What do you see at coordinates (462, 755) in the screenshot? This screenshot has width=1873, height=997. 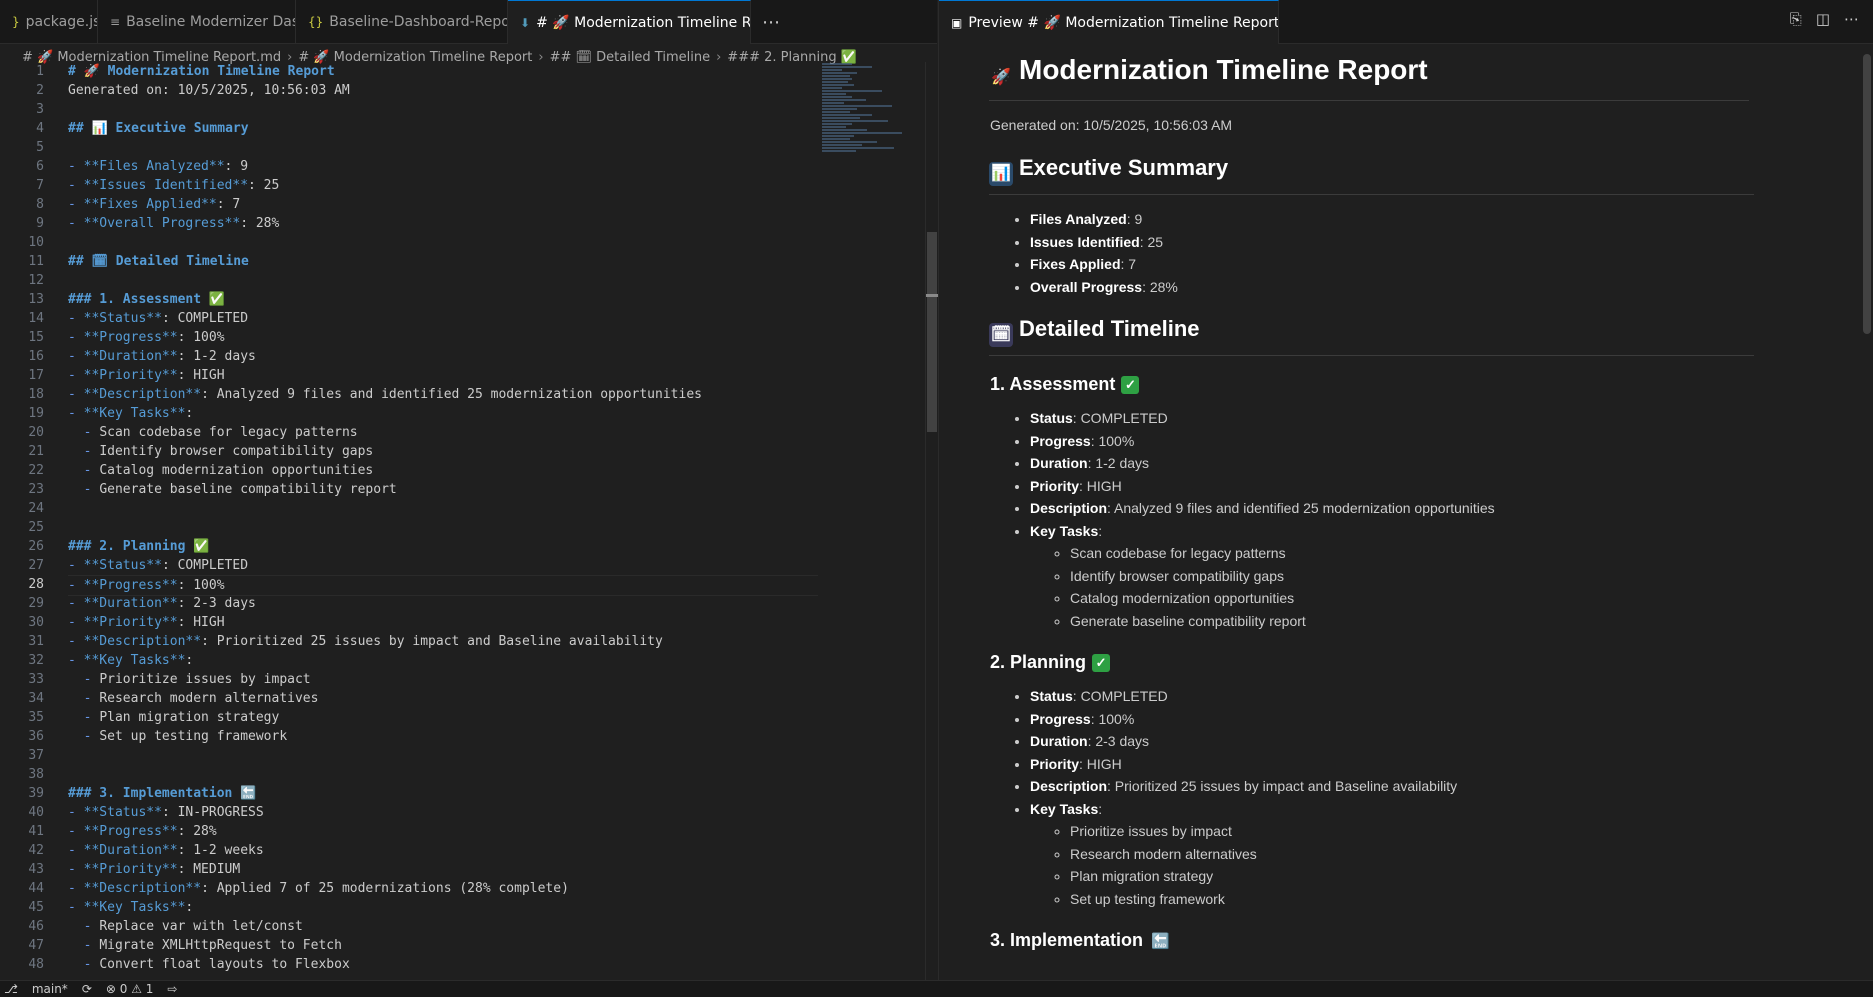 I see `code-line: 37` at bounding box center [462, 755].